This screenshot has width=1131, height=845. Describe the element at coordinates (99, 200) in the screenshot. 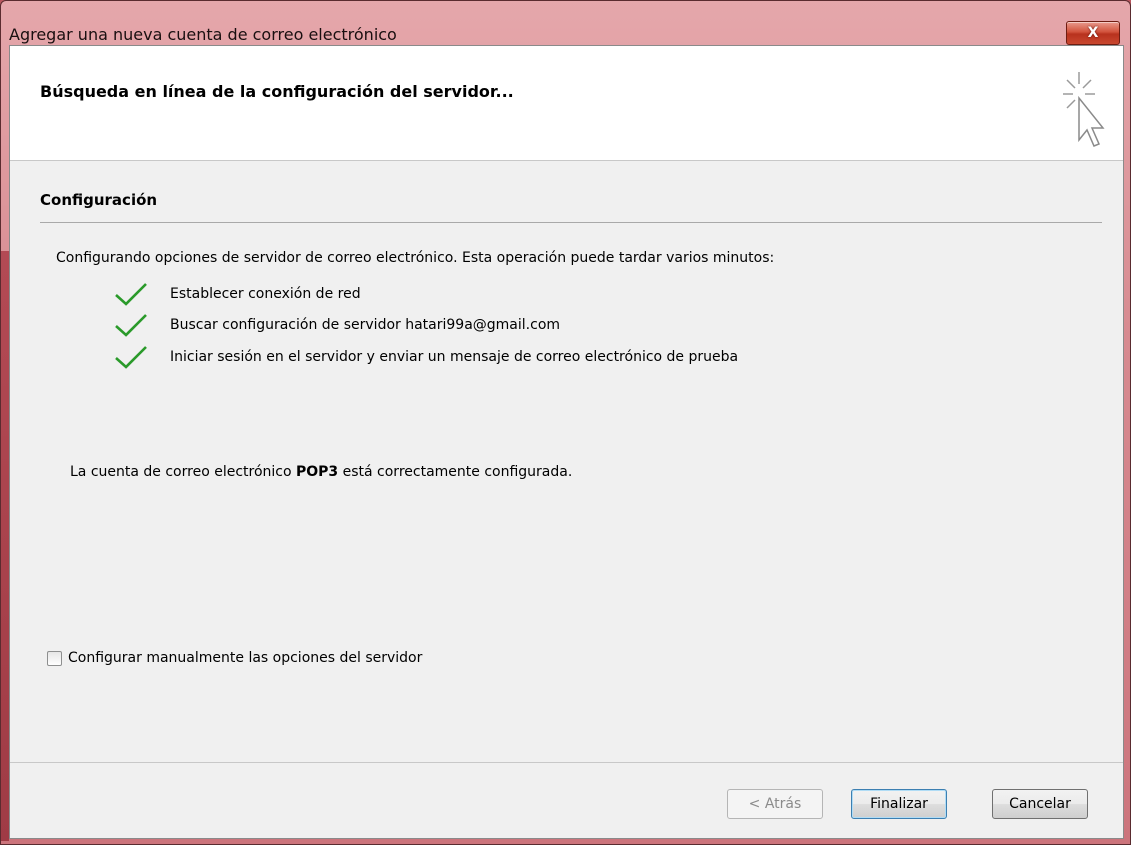

I see `section-title: Configuración` at that location.